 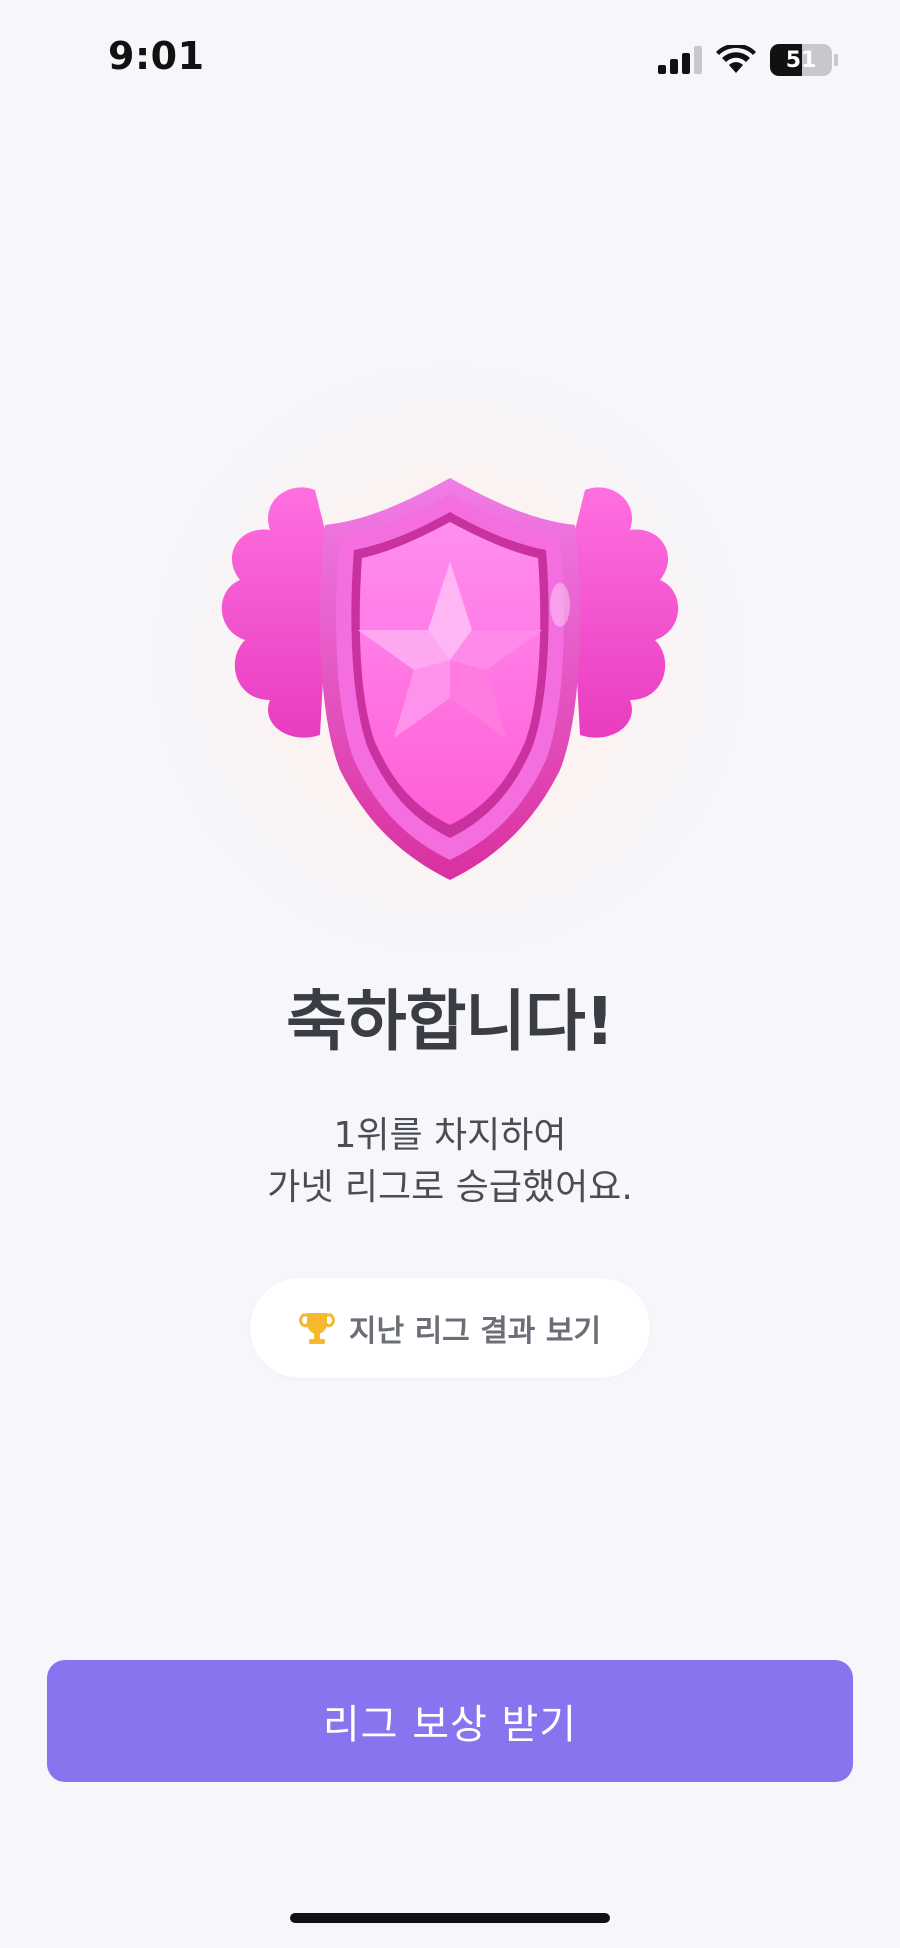 What do you see at coordinates (624, 612) in the screenshot?
I see `right-wing` at bounding box center [624, 612].